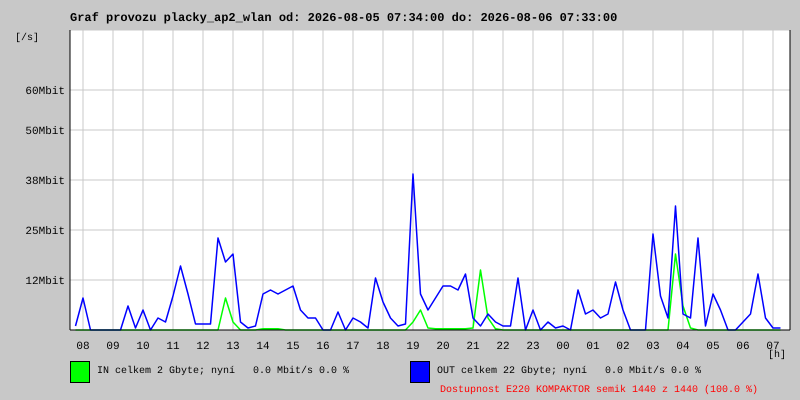 The width and height of the screenshot is (800, 400). I want to click on x-tick-label: 22, so click(503, 347).